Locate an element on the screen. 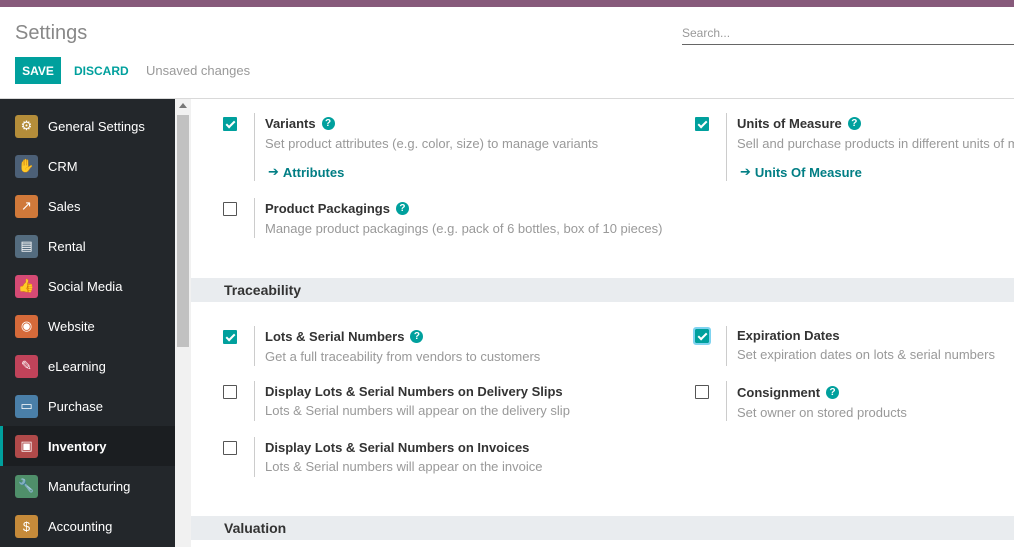  scrollbar-thumb is located at coordinates (183, 231).